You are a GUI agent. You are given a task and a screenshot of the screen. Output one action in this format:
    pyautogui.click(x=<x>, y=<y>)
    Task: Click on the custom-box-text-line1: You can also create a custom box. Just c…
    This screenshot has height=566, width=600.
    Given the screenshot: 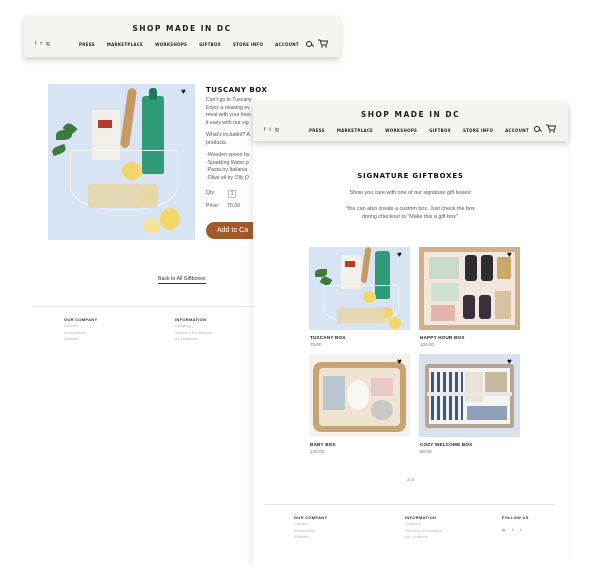 What is the action you would take?
    pyautogui.click(x=410, y=209)
    